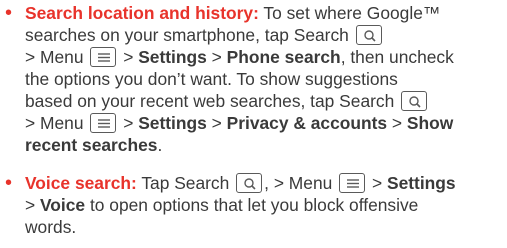  What do you see at coordinates (265, 145) in the screenshot?
I see `text-line: recent searches.` at bounding box center [265, 145].